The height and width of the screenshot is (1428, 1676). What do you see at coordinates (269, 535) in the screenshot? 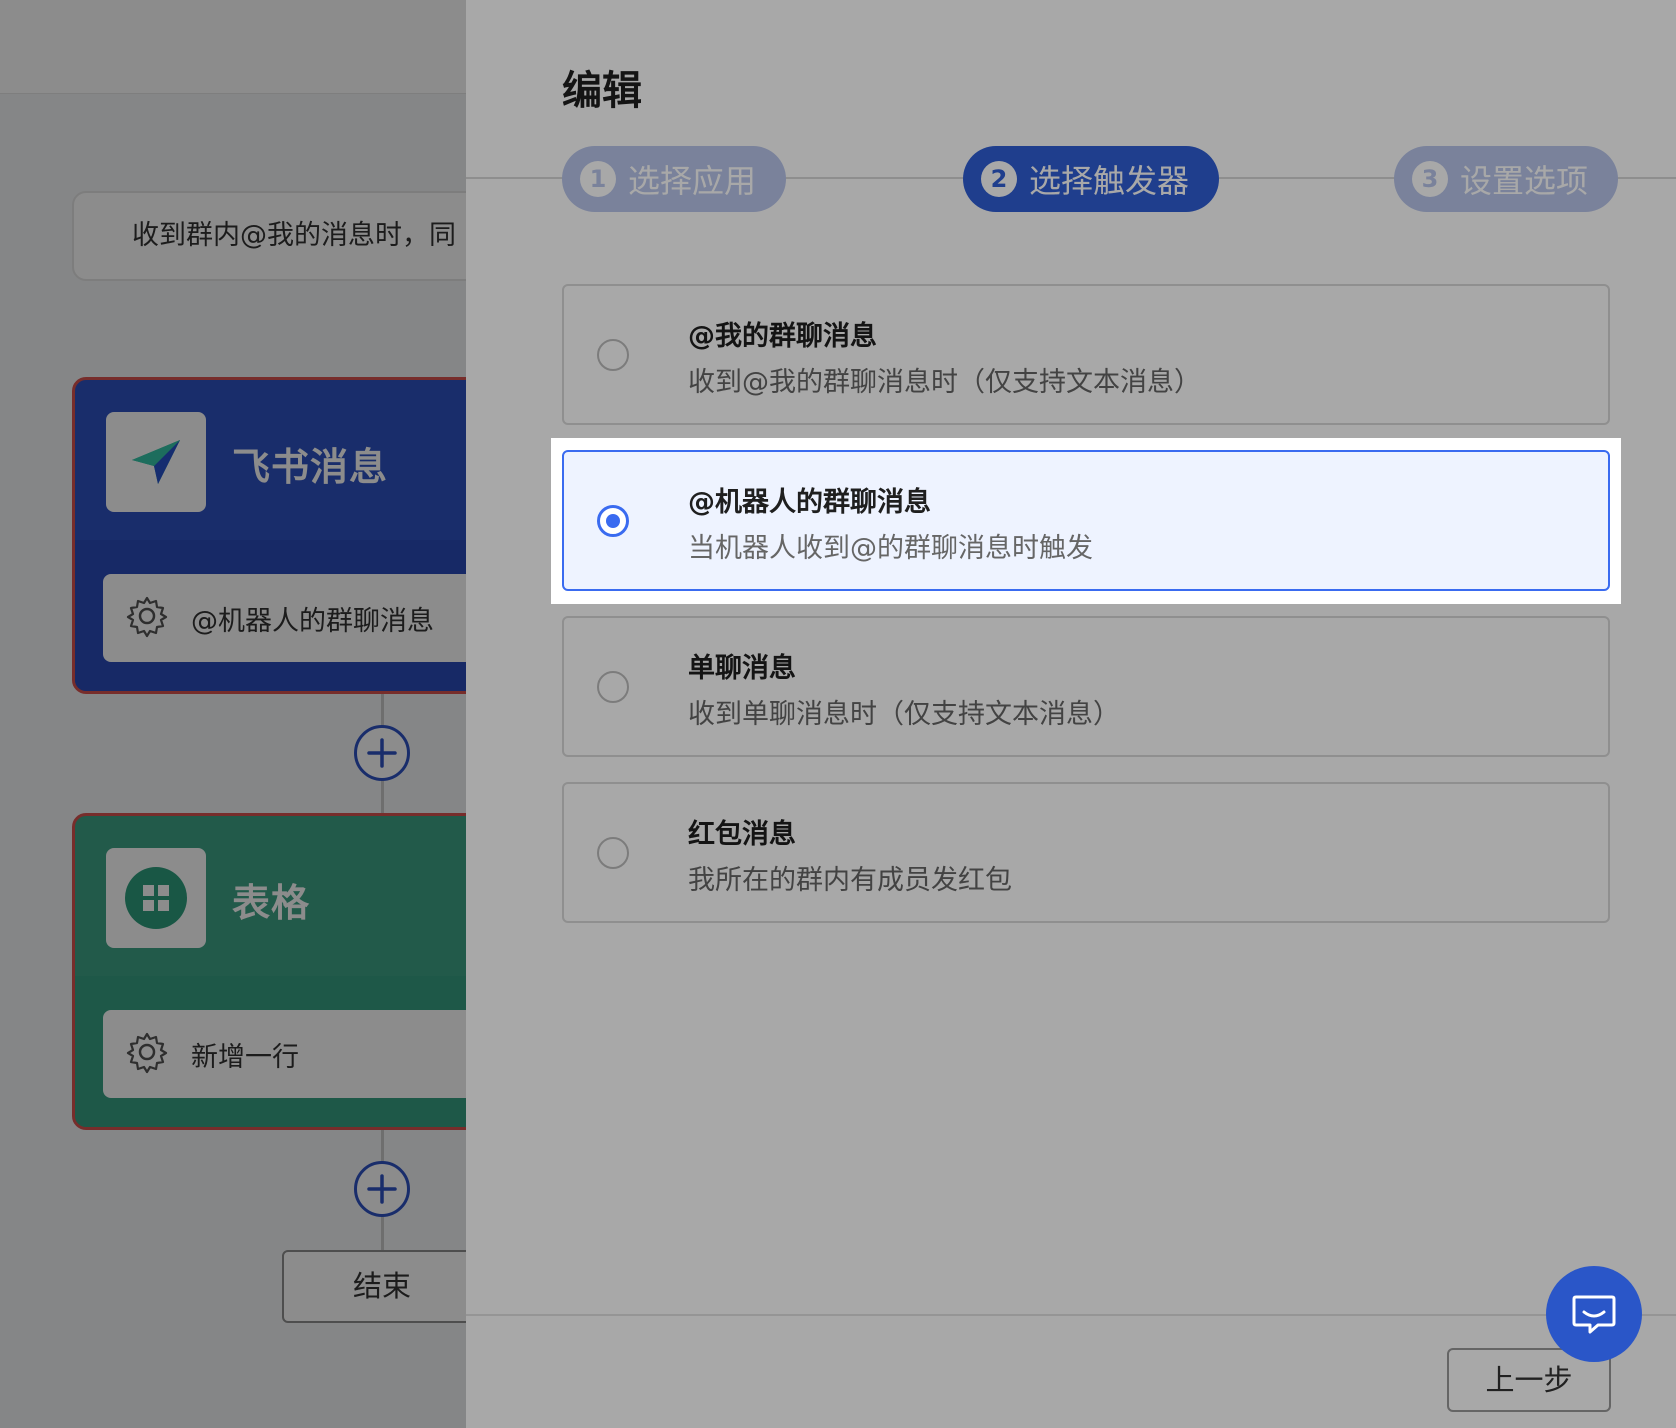
I see `node-feishu-message: 飞书消息 @机器人的群聊消息` at bounding box center [269, 535].